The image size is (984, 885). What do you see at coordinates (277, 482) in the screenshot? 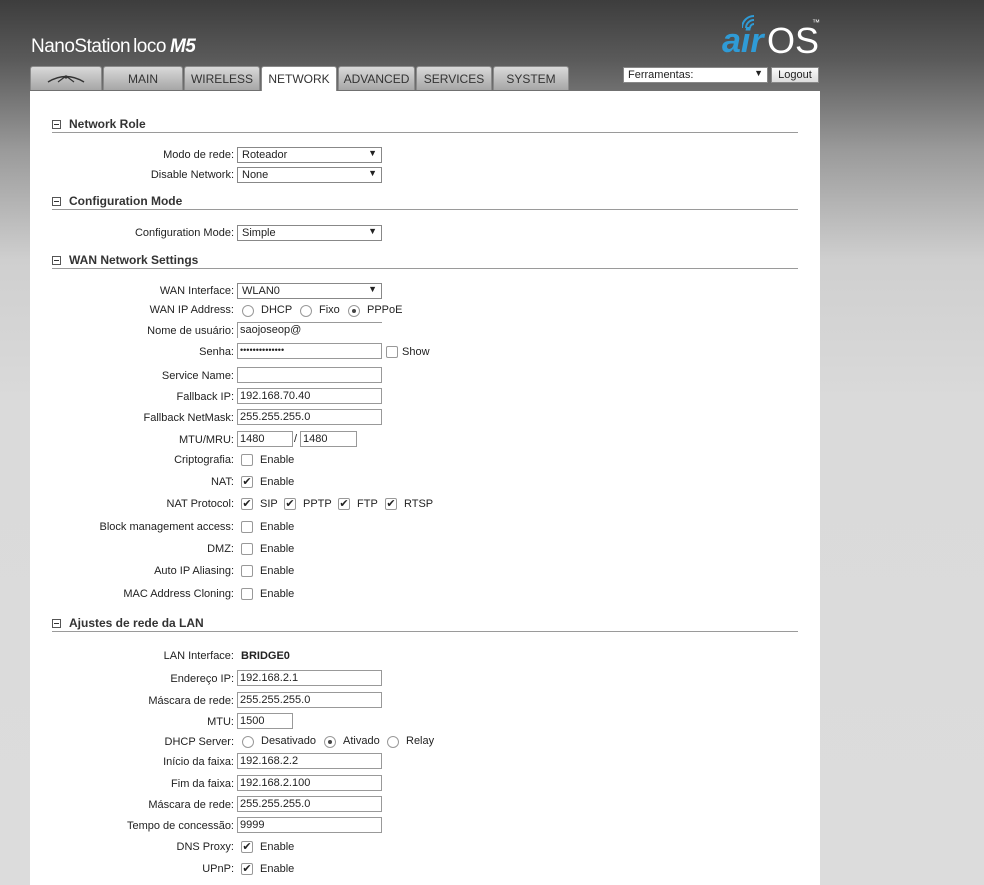
I see `nat-enable-label: Enable` at bounding box center [277, 482].